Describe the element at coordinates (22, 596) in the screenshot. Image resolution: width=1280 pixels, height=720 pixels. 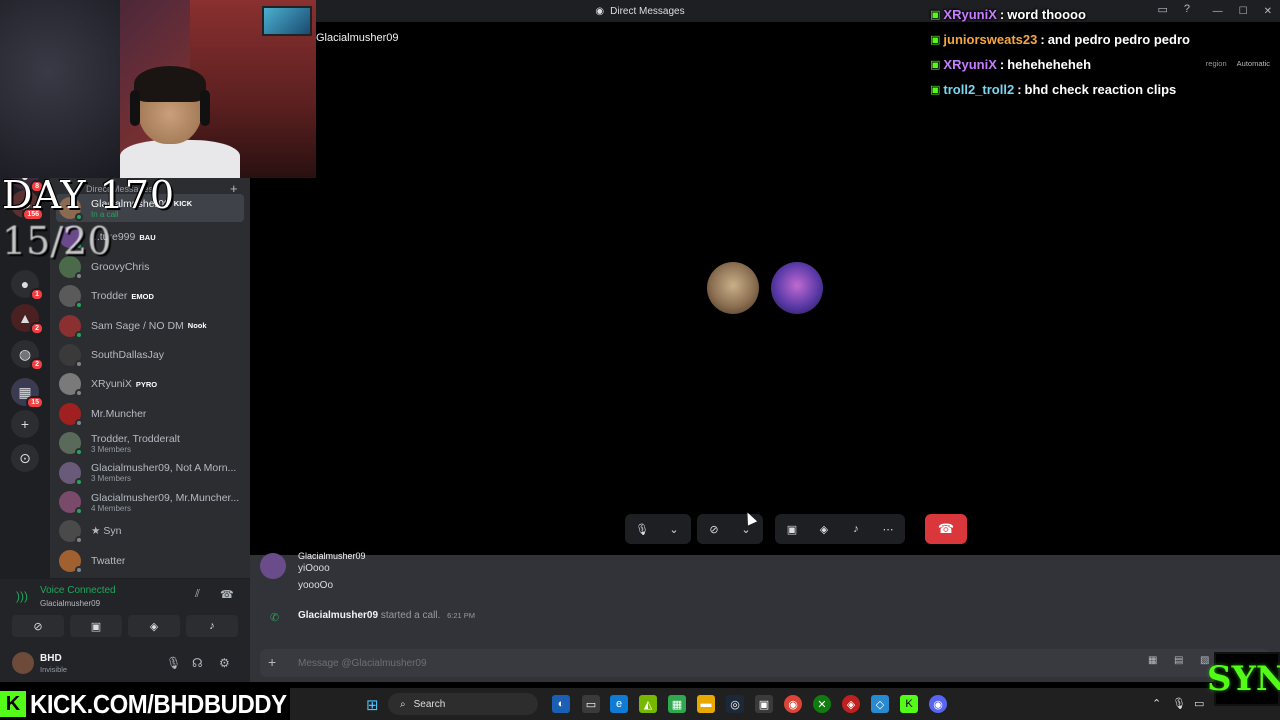
I see `signal-icon: )))` at that location.